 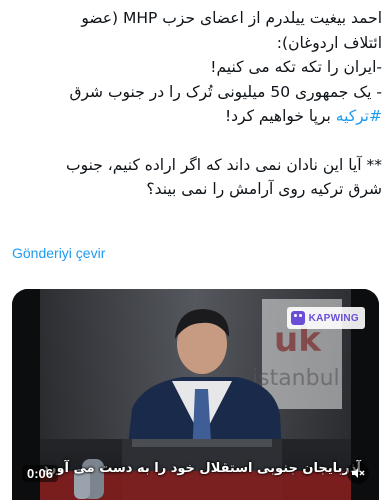 I want to click on hashtag-link: #ترکیه, so click(x=359, y=116).